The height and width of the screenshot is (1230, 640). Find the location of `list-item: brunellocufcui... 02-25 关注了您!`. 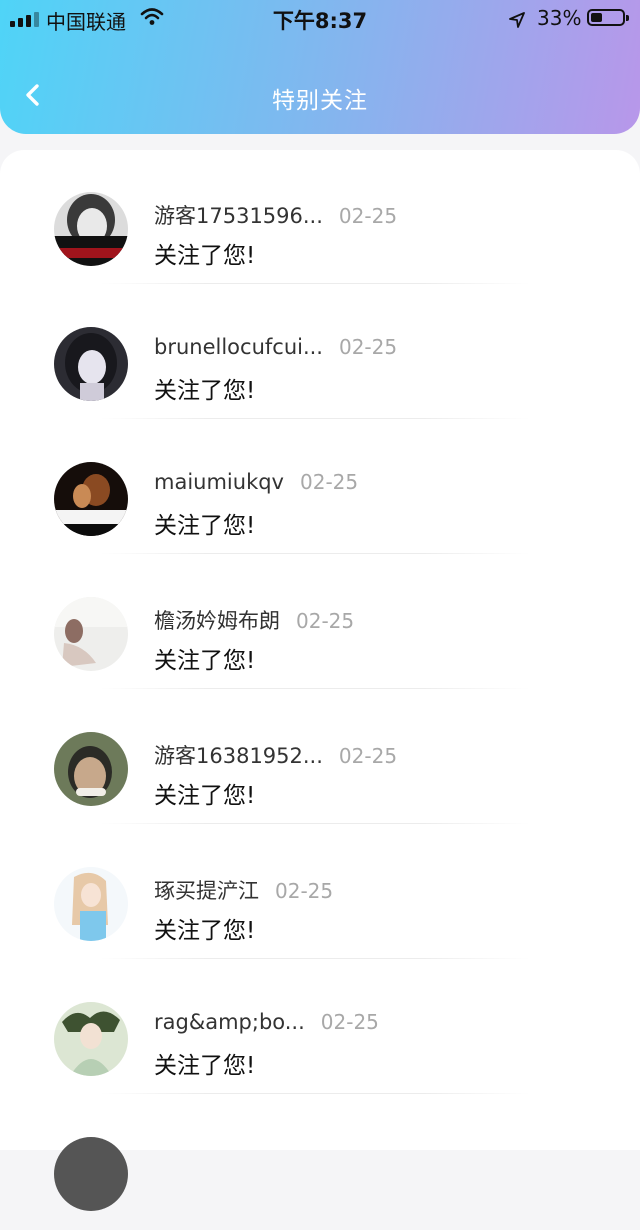

list-item: brunellocufcui... 02-25 关注了您! is located at coordinates (320, 352).